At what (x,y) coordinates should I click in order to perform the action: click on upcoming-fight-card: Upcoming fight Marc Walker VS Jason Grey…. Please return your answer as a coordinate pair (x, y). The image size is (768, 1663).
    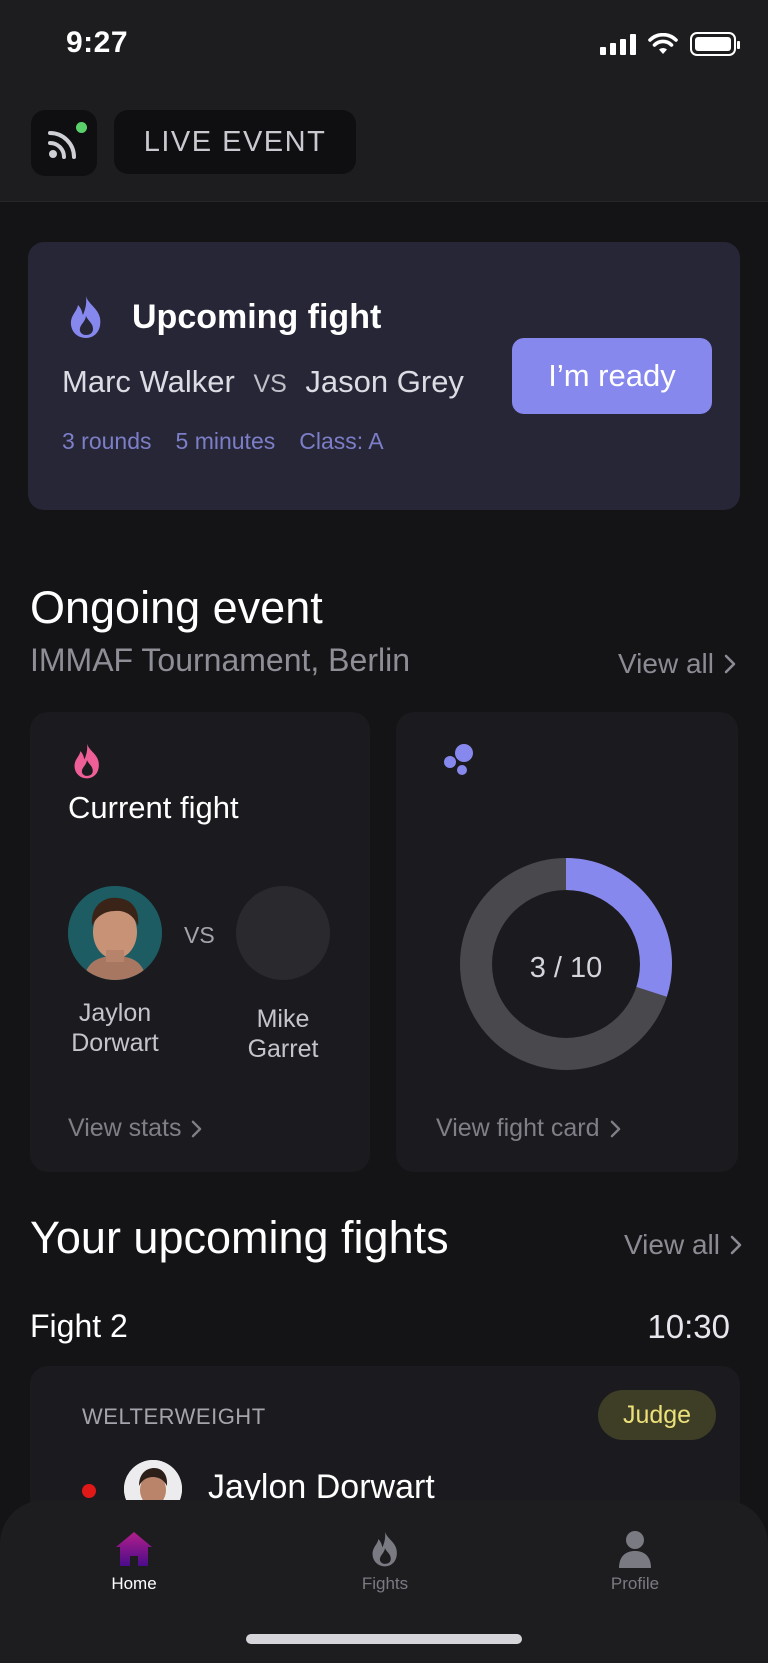
    Looking at the image, I should click on (384, 376).